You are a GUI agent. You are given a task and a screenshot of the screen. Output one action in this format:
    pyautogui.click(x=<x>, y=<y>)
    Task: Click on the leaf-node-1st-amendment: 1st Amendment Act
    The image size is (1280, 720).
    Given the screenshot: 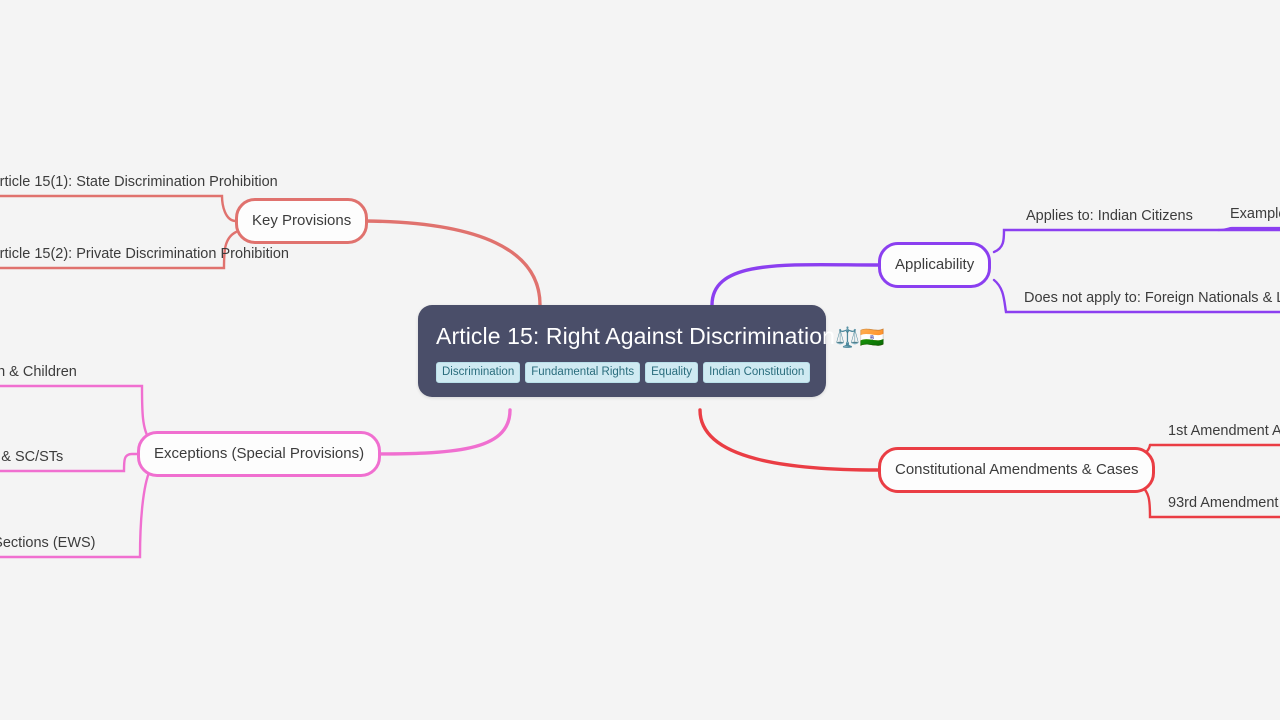 What is the action you would take?
    pyautogui.click(x=1223, y=433)
    